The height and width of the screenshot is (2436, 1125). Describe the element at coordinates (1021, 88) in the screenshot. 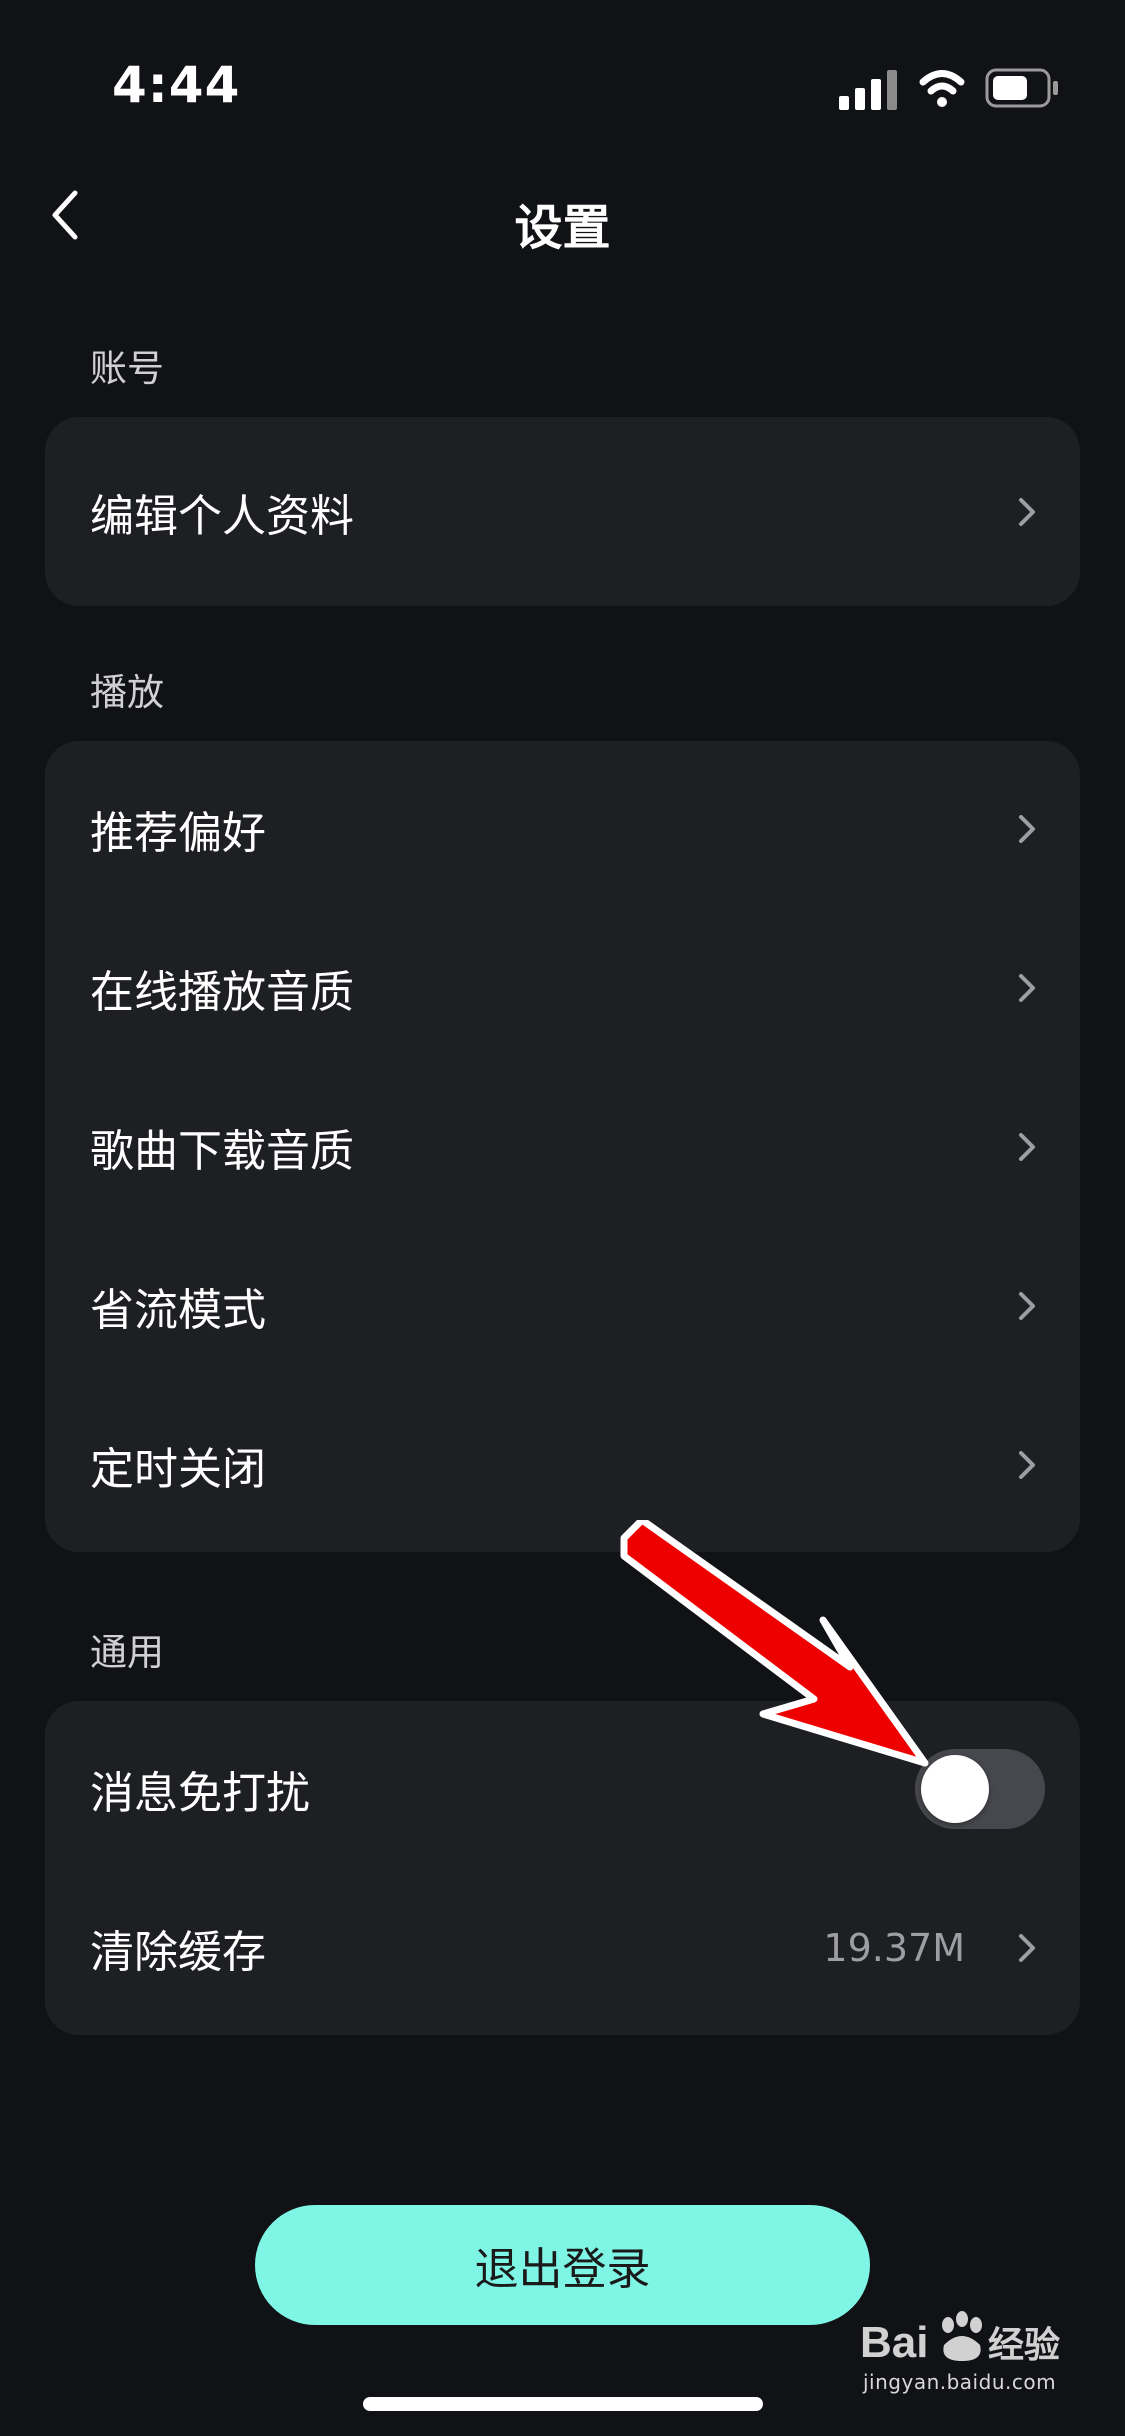

I see `battery-icon` at that location.